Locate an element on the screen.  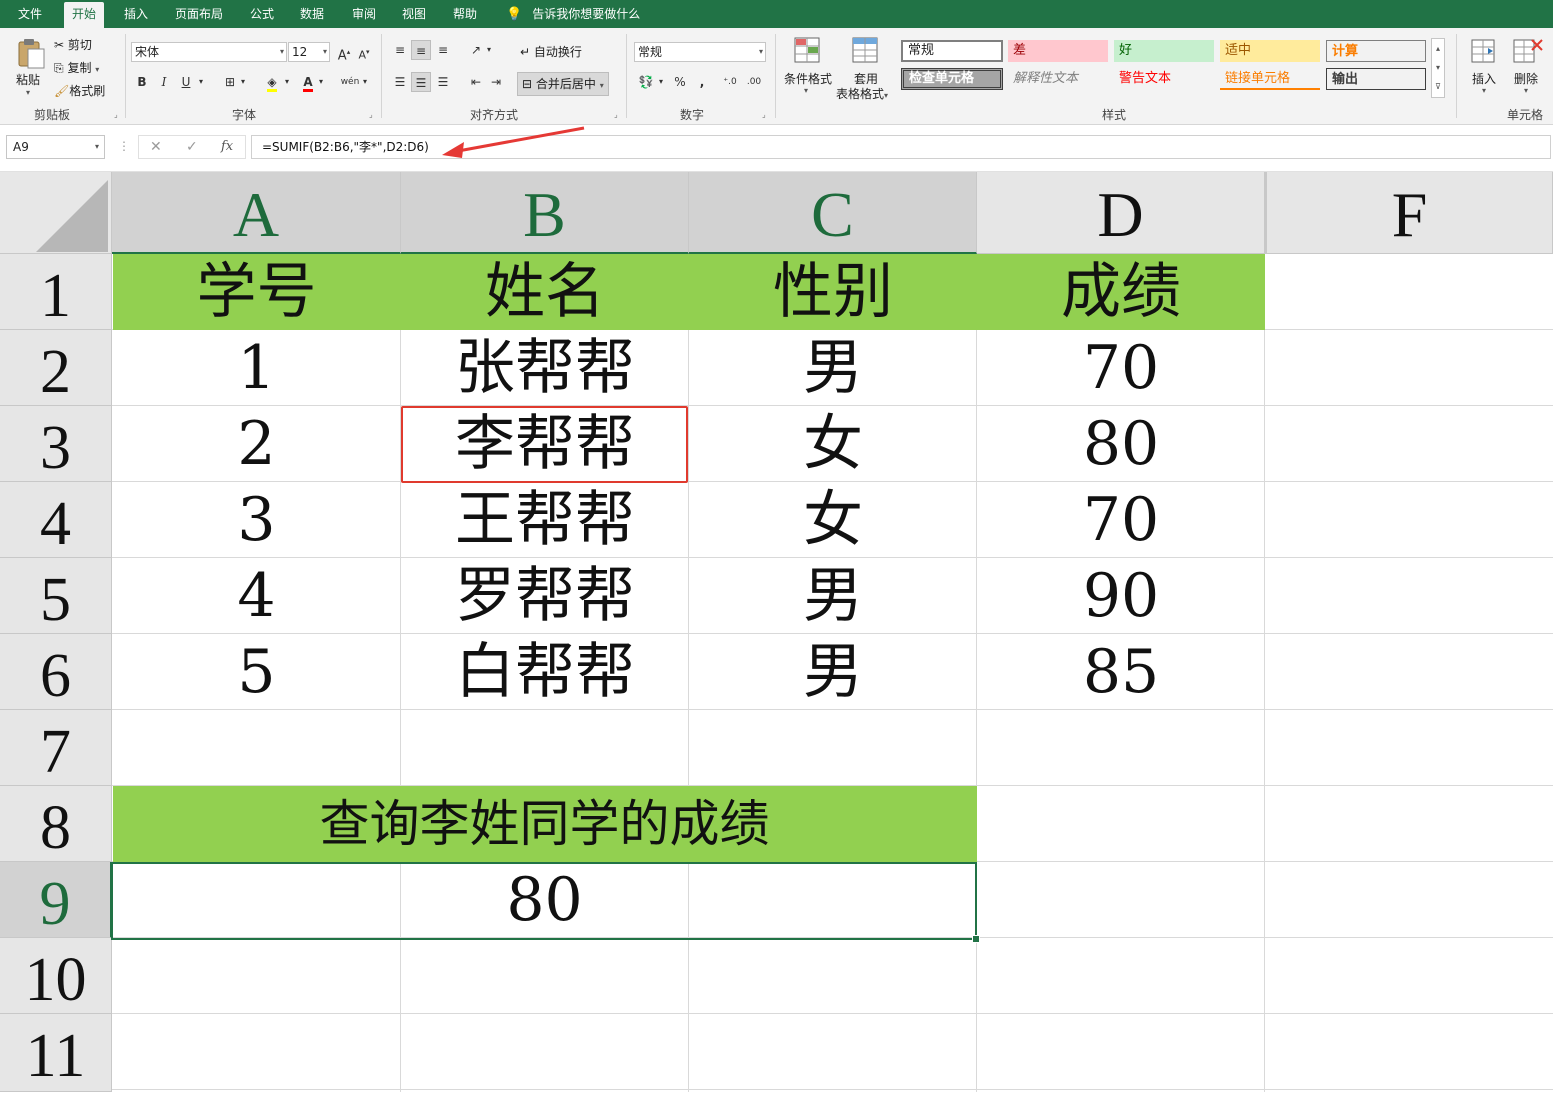
increase-indent-icon: ⇥ is located at coordinates (496, 82).